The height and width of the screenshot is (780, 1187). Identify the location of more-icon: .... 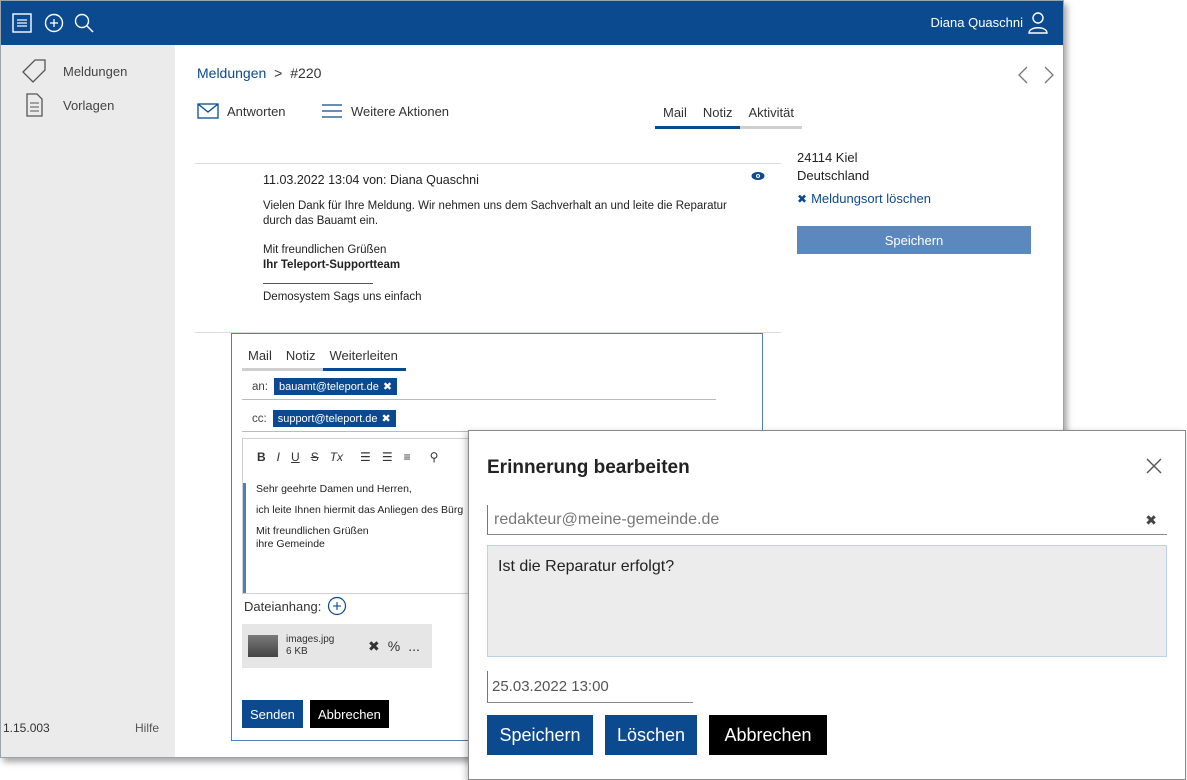
(414, 646).